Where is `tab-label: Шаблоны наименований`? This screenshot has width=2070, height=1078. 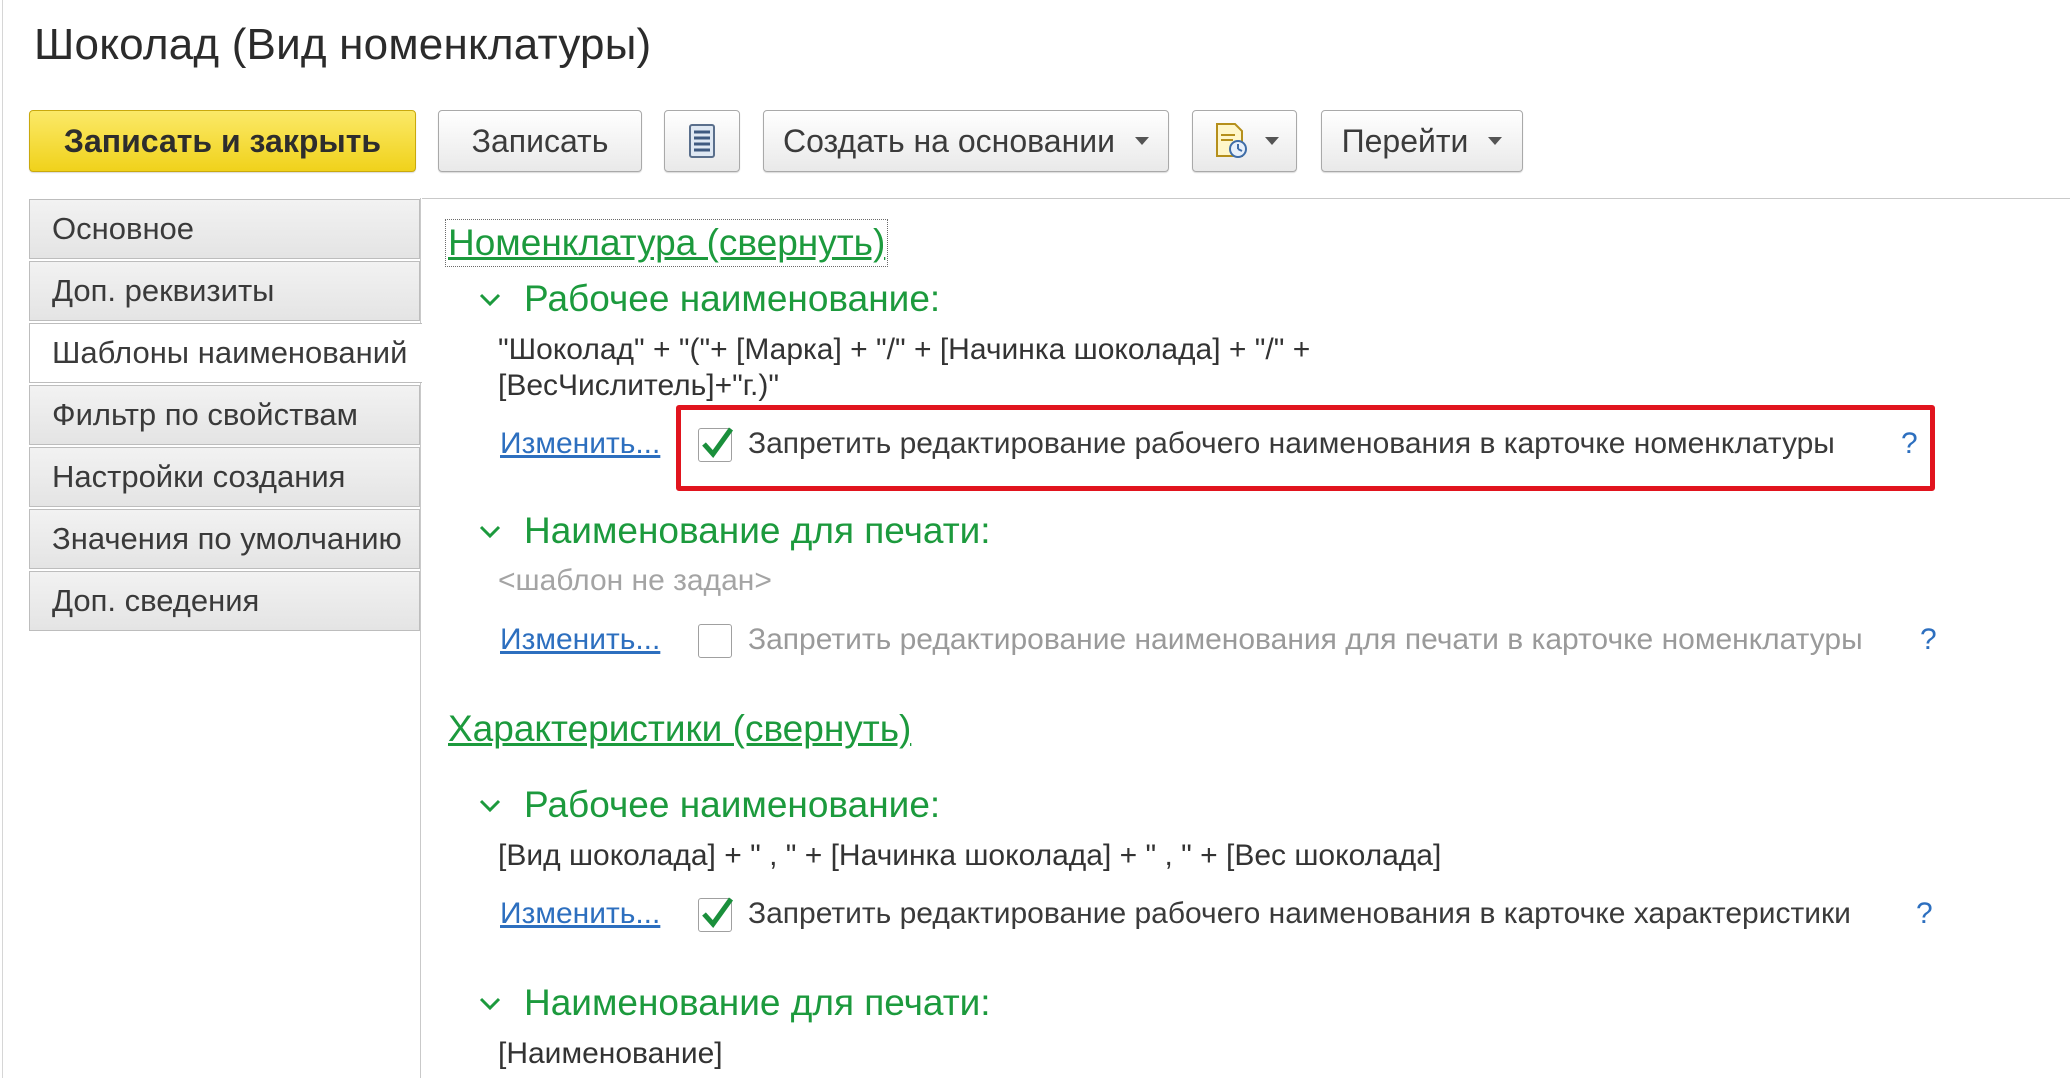
tab-label: Шаблоны наименований is located at coordinates (230, 352).